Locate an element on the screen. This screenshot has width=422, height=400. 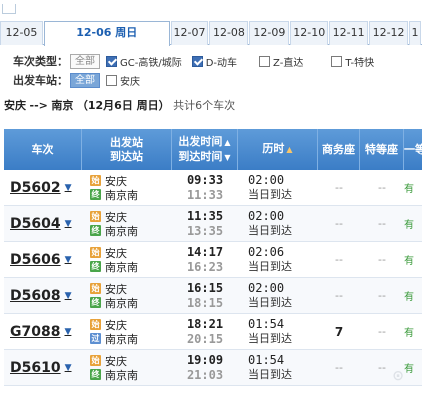
train-number: G7088 ▼ is located at coordinates (43, 331).